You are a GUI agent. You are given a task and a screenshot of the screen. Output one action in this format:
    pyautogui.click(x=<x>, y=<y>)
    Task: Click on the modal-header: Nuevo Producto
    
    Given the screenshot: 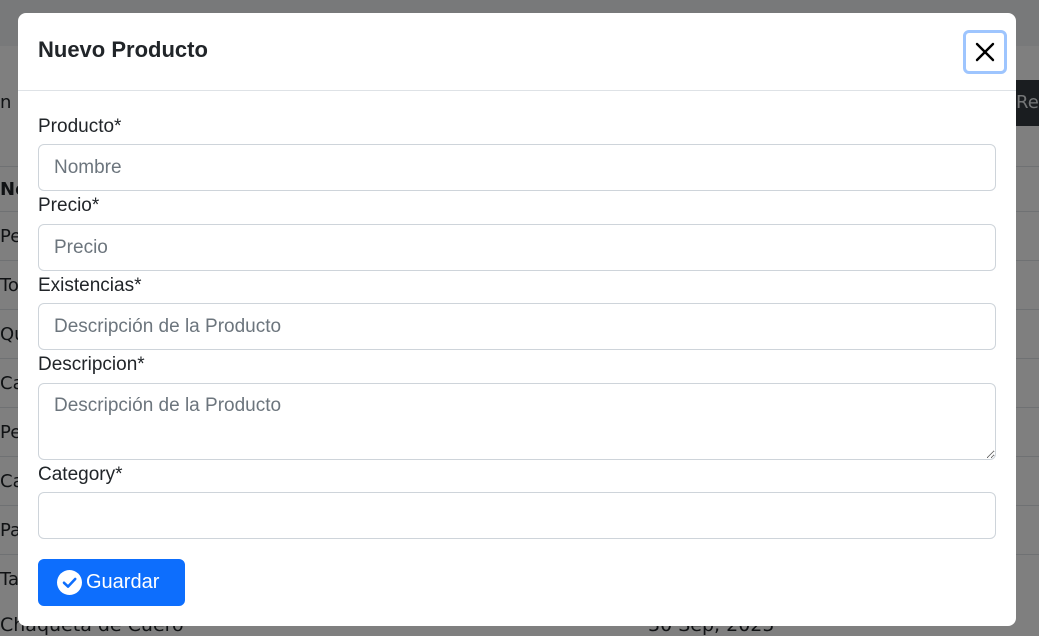 What is the action you would take?
    pyautogui.click(x=517, y=52)
    